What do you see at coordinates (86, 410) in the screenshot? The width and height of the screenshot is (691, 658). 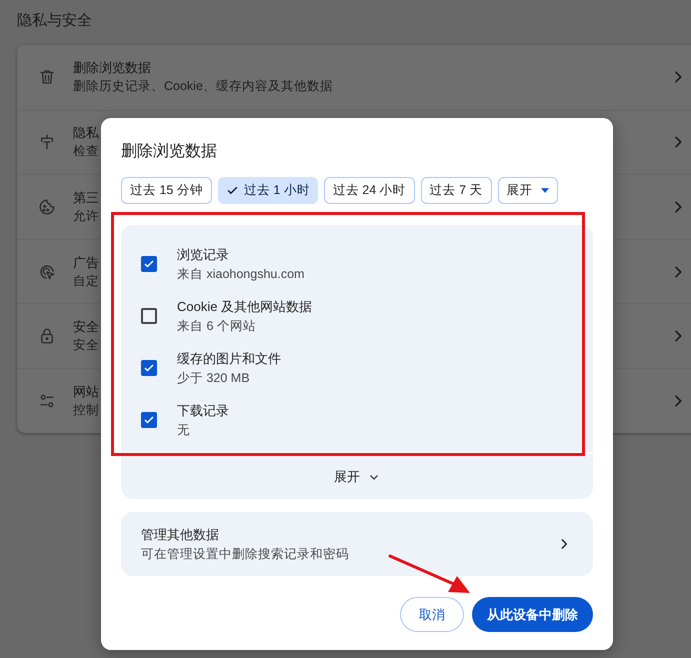 I see `row-subtitle: 控制` at bounding box center [86, 410].